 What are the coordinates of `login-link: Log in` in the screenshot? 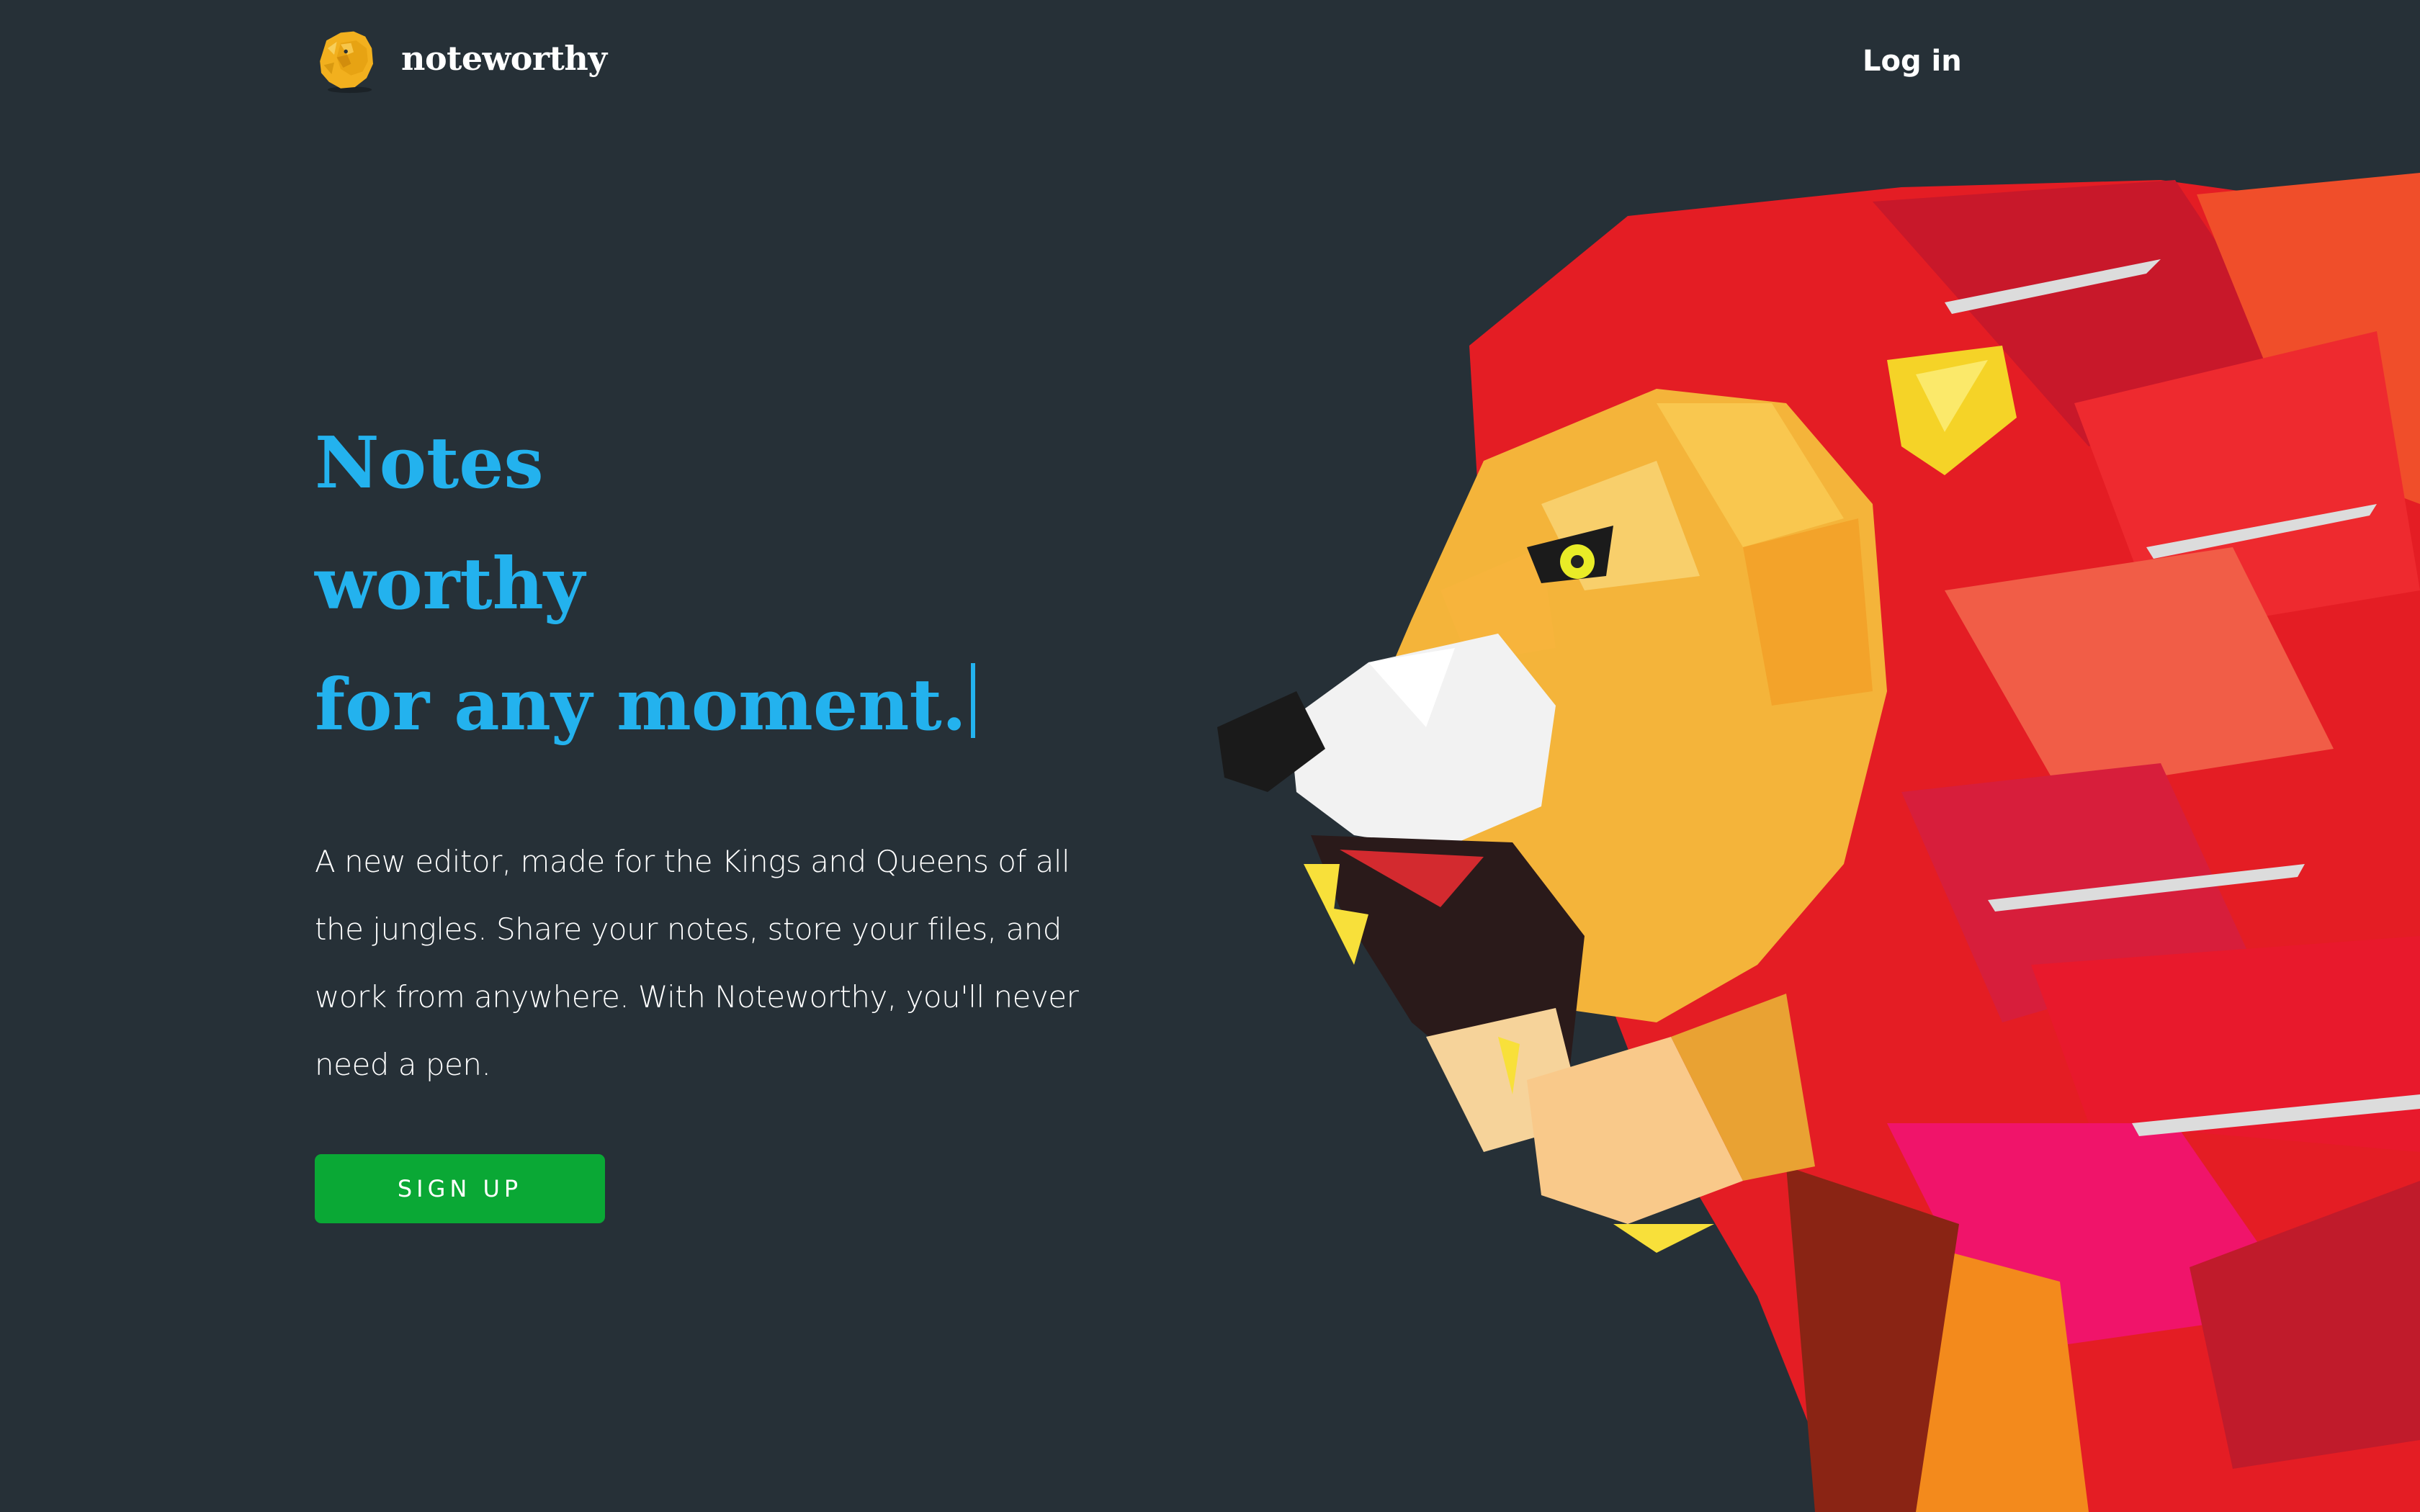 It's located at (1913, 61).